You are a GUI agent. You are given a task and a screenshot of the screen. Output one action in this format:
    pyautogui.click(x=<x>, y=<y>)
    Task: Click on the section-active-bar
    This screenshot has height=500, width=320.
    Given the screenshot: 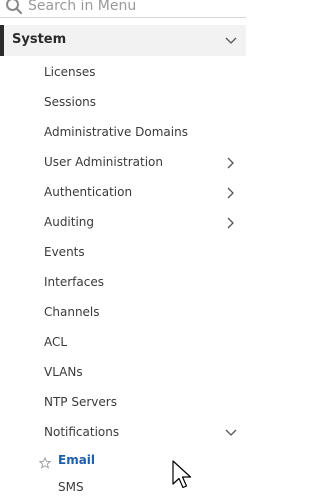 What is the action you would take?
    pyautogui.click(x=2, y=40)
    